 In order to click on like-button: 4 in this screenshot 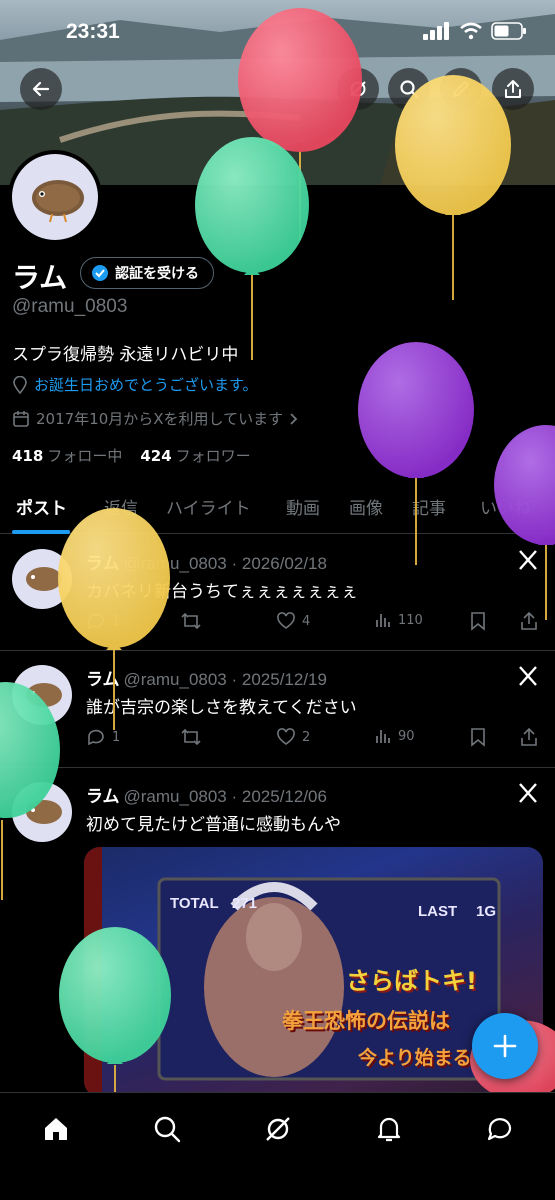, I will do `click(293, 621)`.